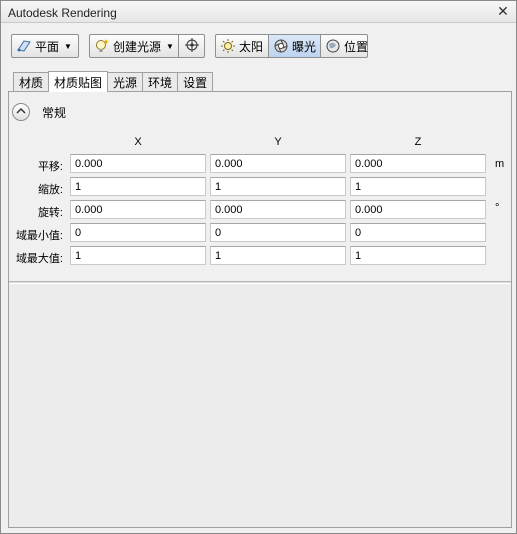 The width and height of the screenshot is (517, 534). What do you see at coordinates (500, 164) in the screenshot?
I see `translate-unit: m` at bounding box center [500, 164].